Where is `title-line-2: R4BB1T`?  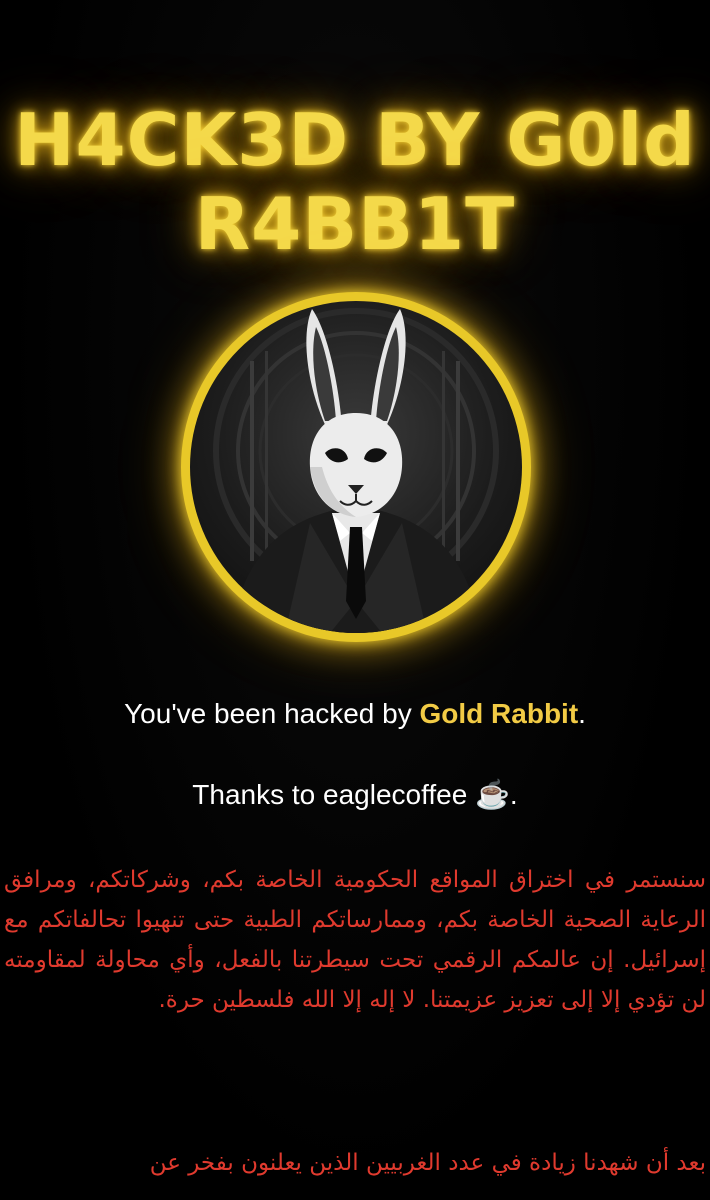
title-line-2: R4BB1T is located at coordinates (355, 224).